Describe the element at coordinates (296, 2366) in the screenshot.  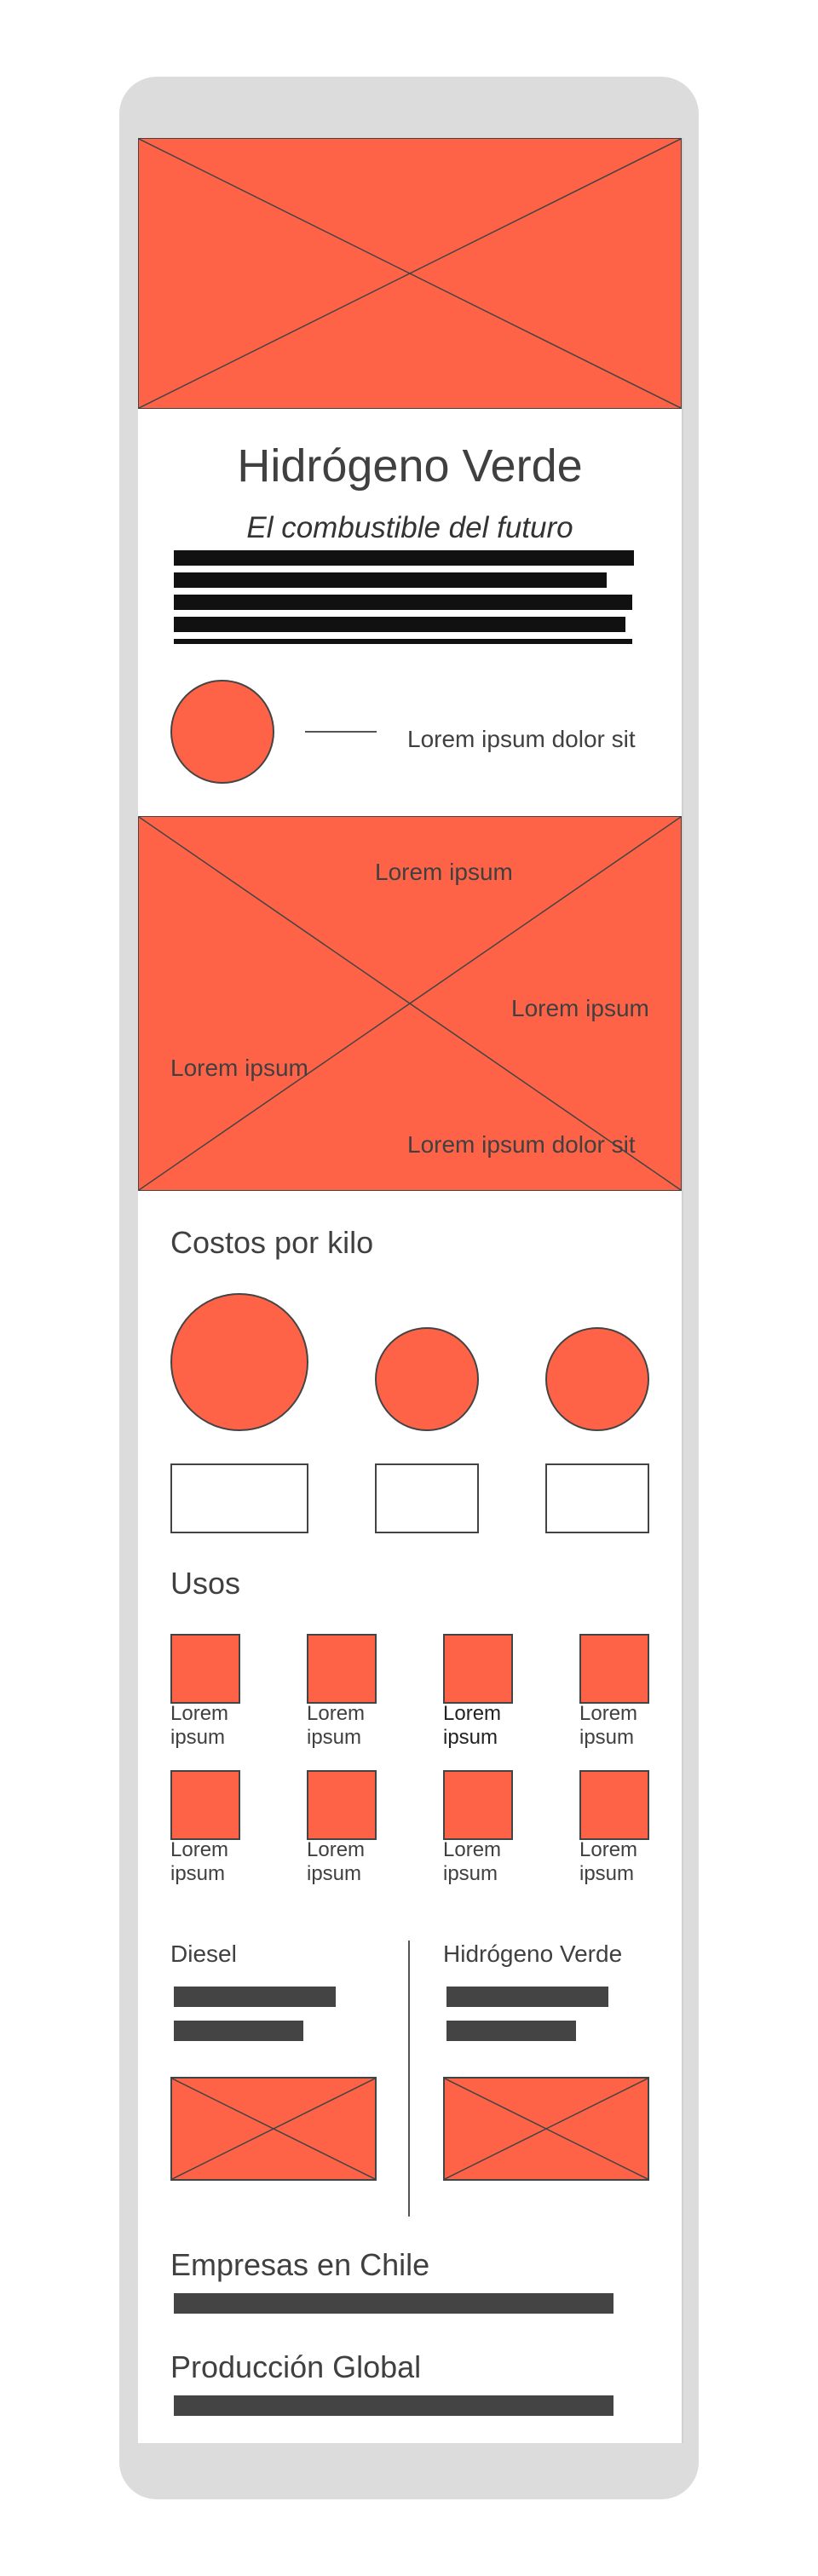
I see `production-heading: Producción Global` at that location.